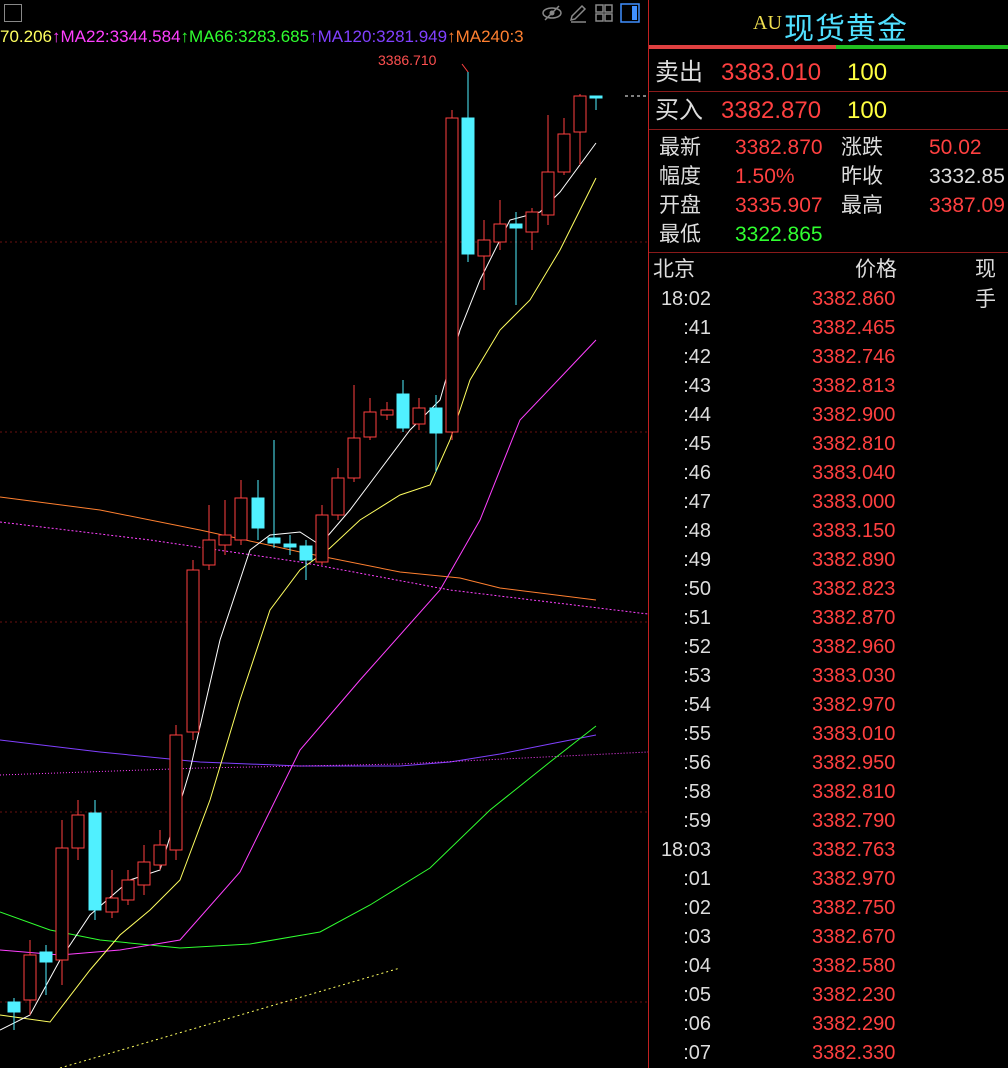 The image size is (1008, 1068). I want to click on tick-row: :48 3383.150, so click(828, 531).